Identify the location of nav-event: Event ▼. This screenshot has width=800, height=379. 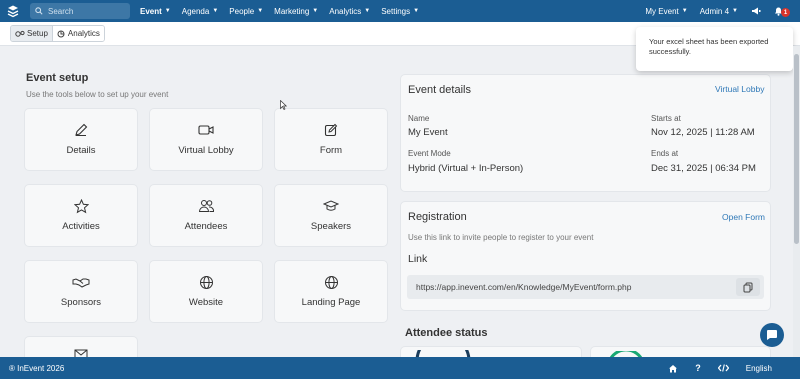
(155, 11).